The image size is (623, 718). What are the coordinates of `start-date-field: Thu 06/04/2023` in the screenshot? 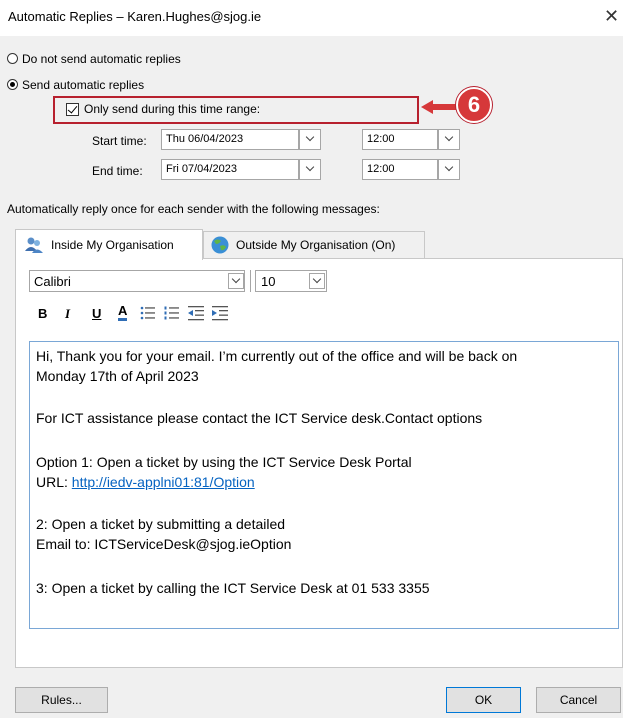 It's located at (230, 139).